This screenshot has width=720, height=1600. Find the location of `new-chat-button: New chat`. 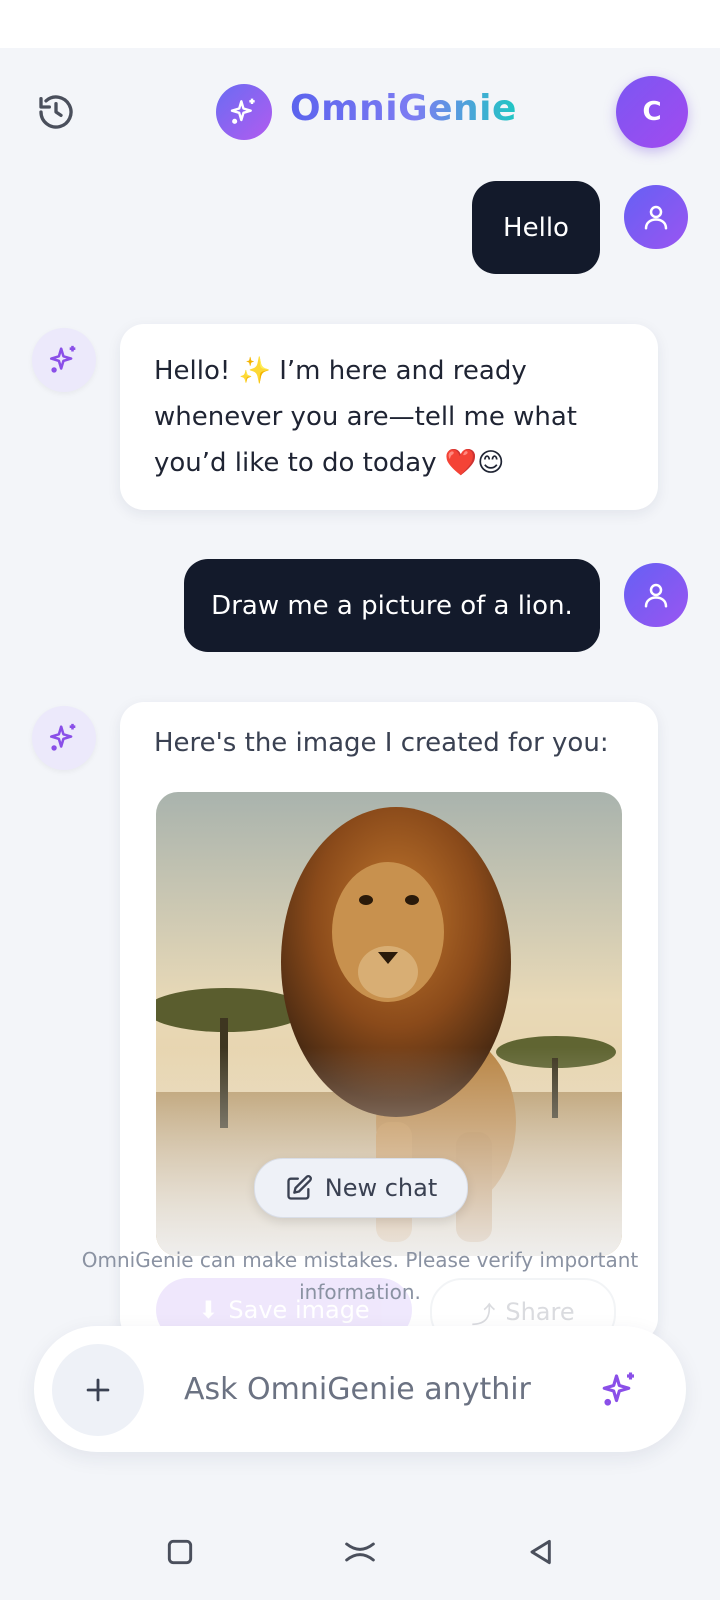

new-chat-button: New chat is located at coordinates (361, 1188).